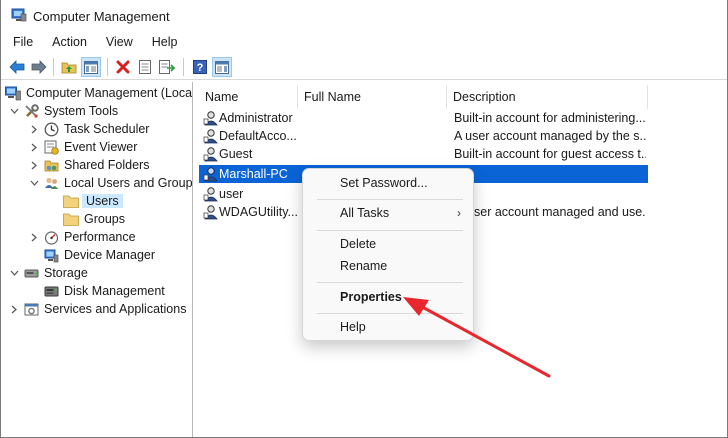  Describe the element at coordinates (389, 213) in the screenshot. I see `menu-item-all-tasks: All Tasks ›` at that location.